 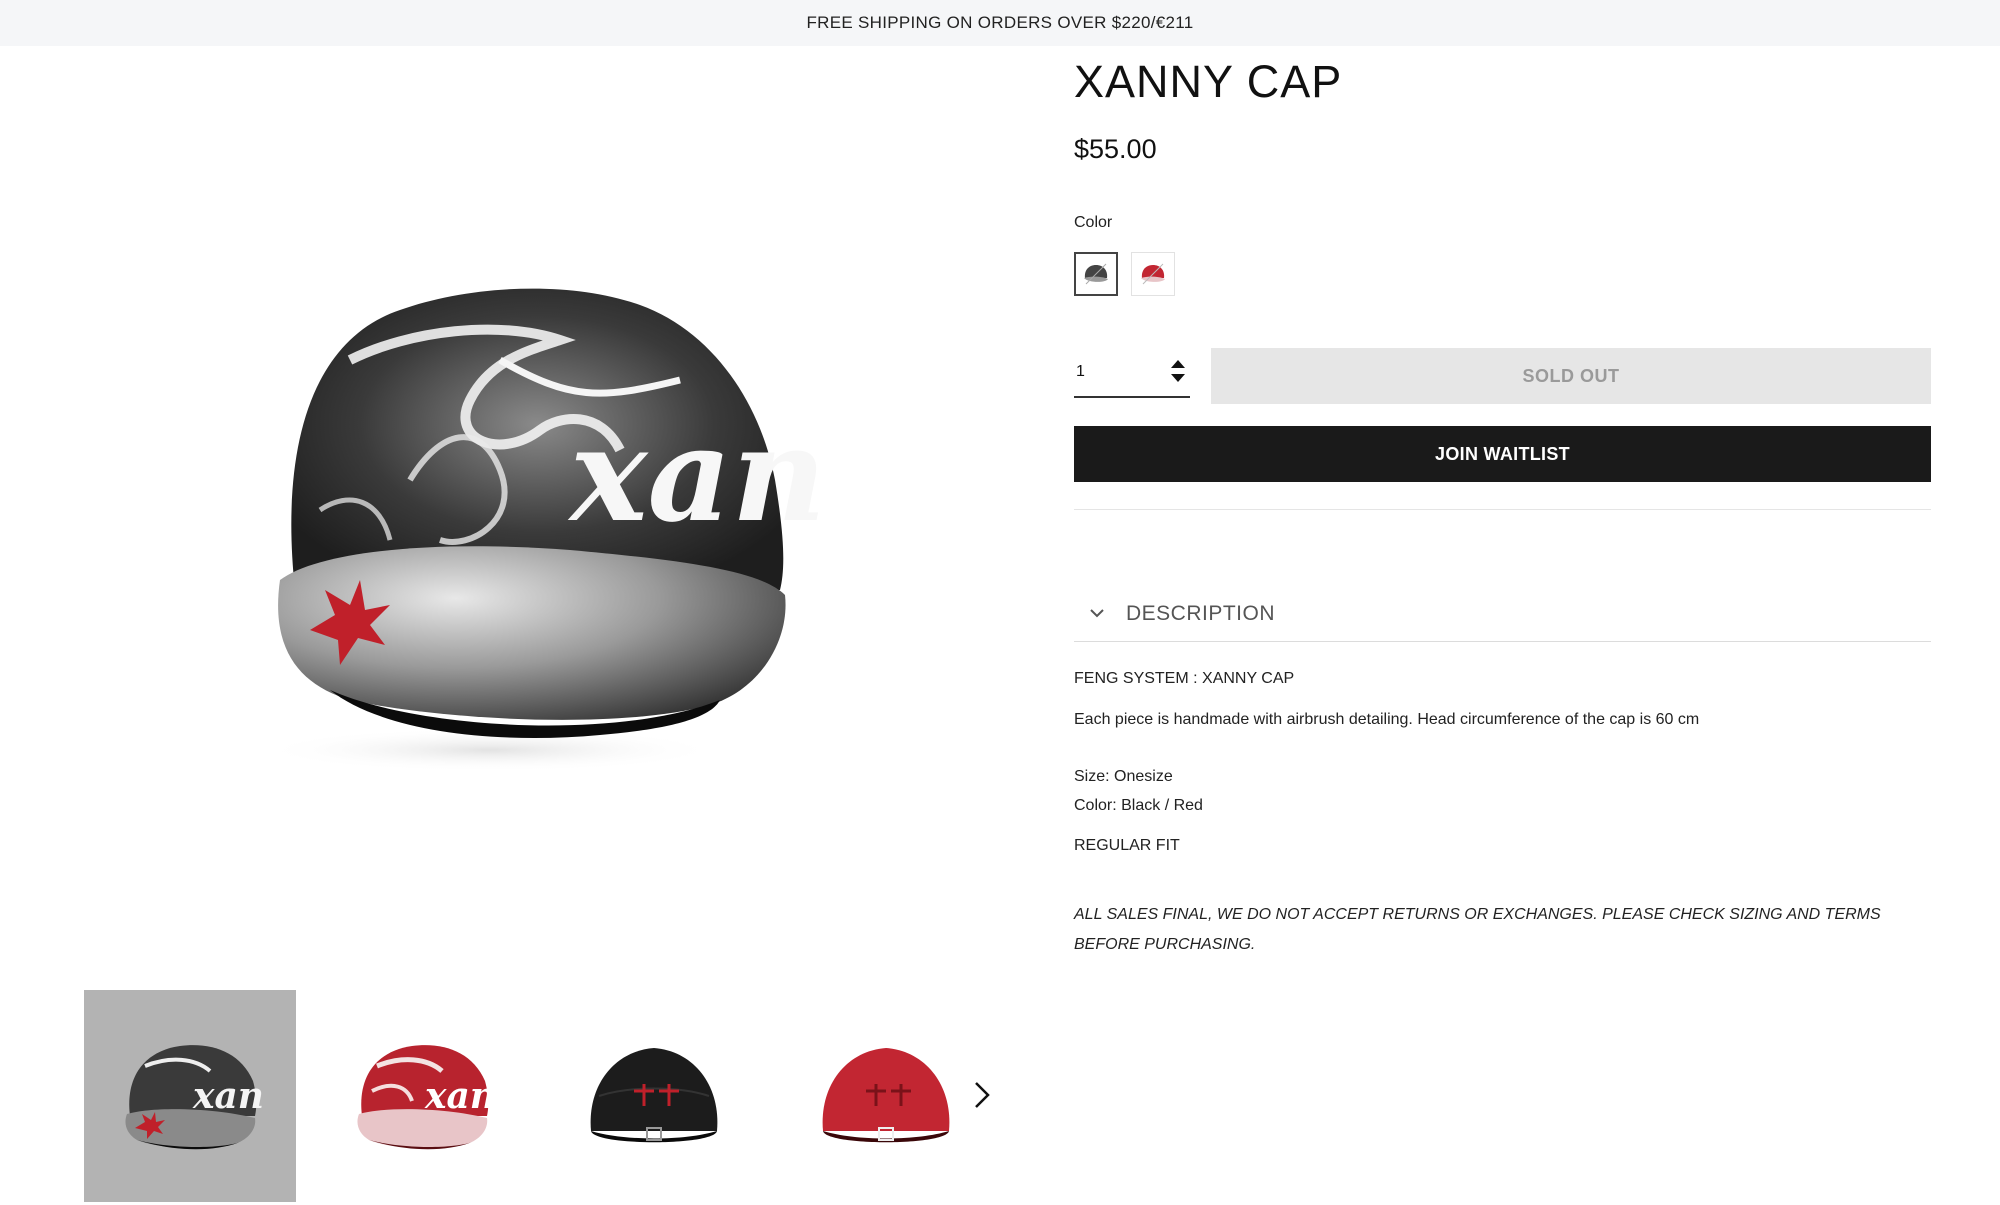 I want to click on description-line: FENG SYSTEM : XANNY CAP, so click(x=1184, y=678).